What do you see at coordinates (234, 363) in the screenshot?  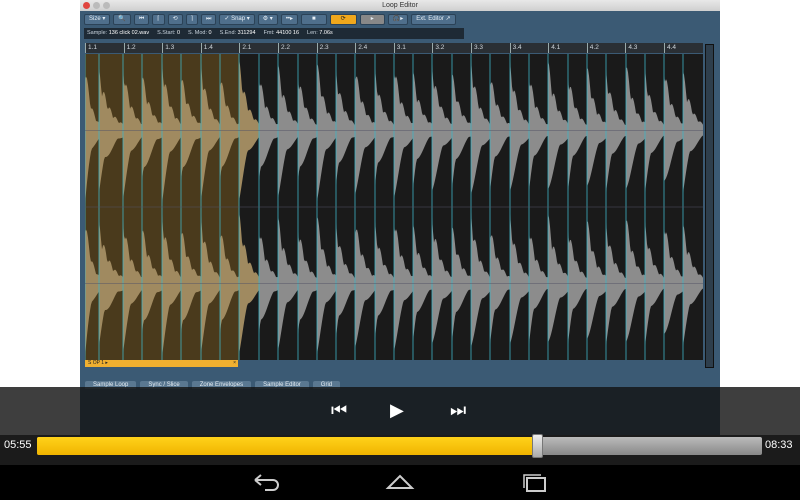 I see `loop-close-icon: ×` at bounding box center [234, 363].